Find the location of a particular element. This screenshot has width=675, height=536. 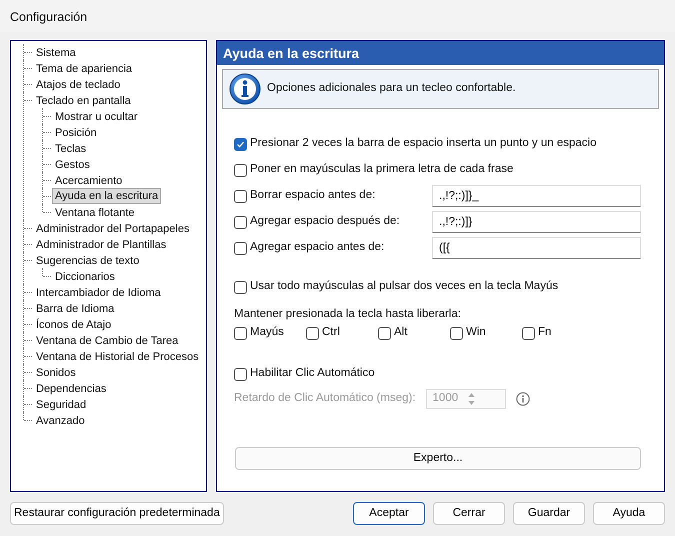

checkbox-label: Alt is located at coordinates (401, 332).